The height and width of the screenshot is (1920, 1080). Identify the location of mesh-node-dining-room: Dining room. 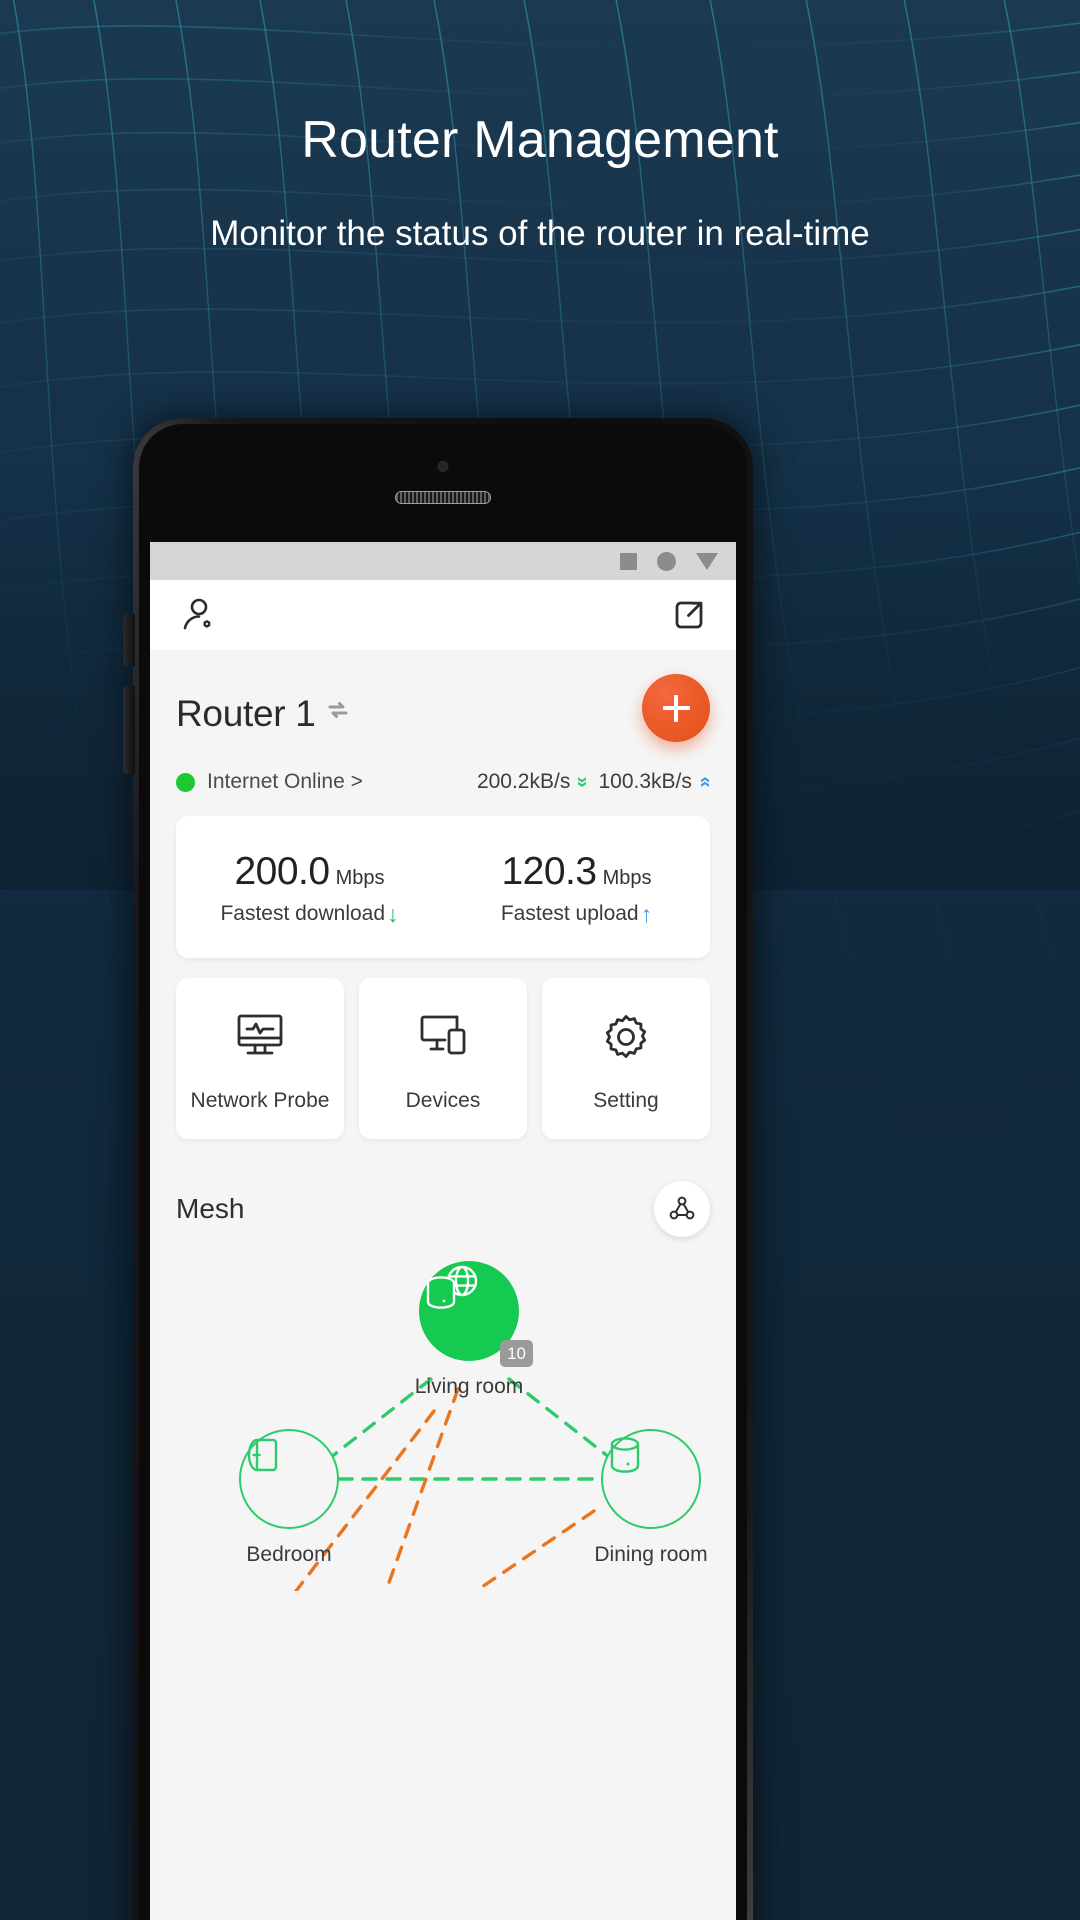
(646, 1498).